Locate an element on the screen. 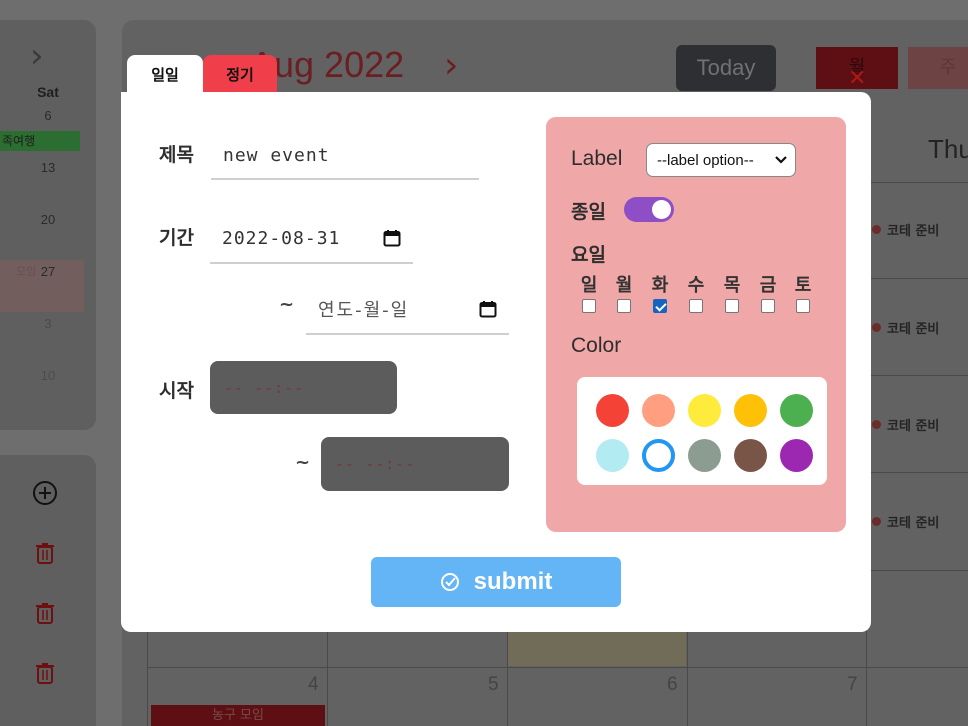  color-palette is located at coordinates (702, 431).